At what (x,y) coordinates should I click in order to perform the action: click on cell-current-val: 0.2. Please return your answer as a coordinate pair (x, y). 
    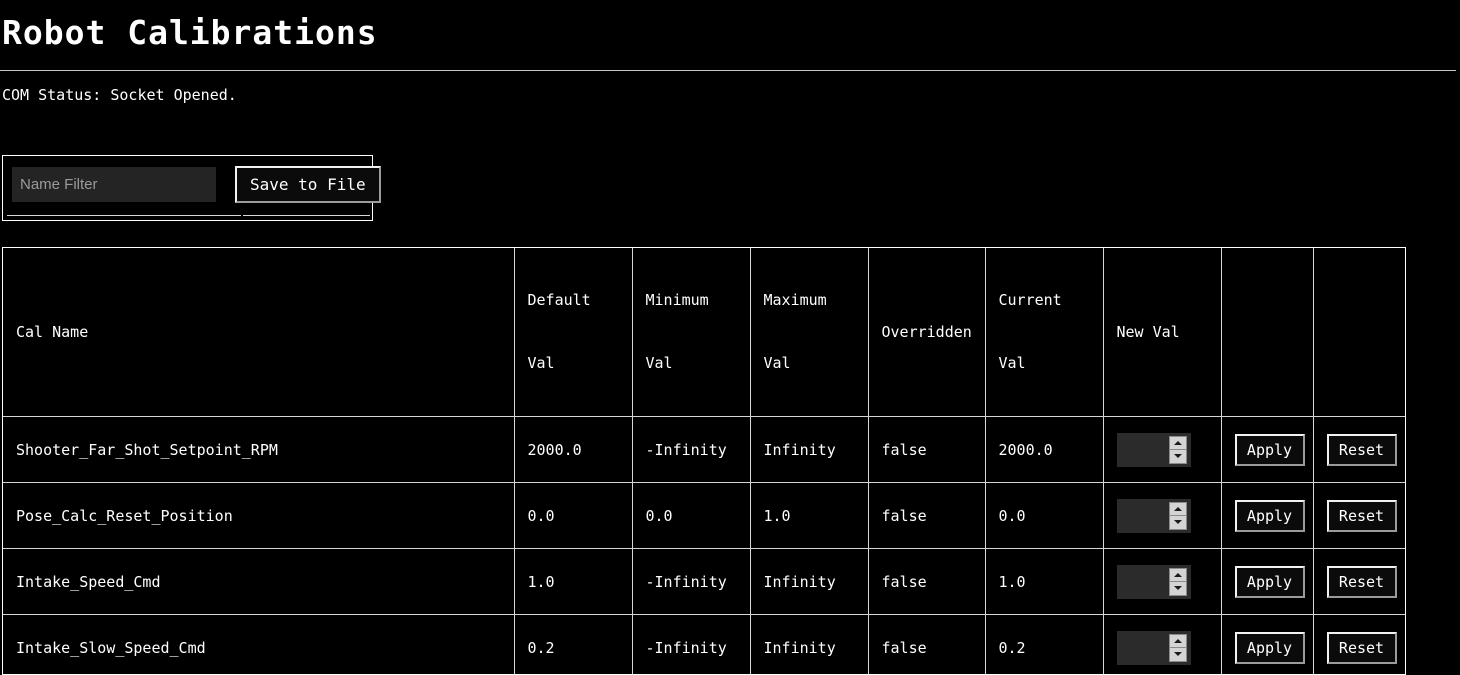
    Looking at the image, I should click on (1044, 644).